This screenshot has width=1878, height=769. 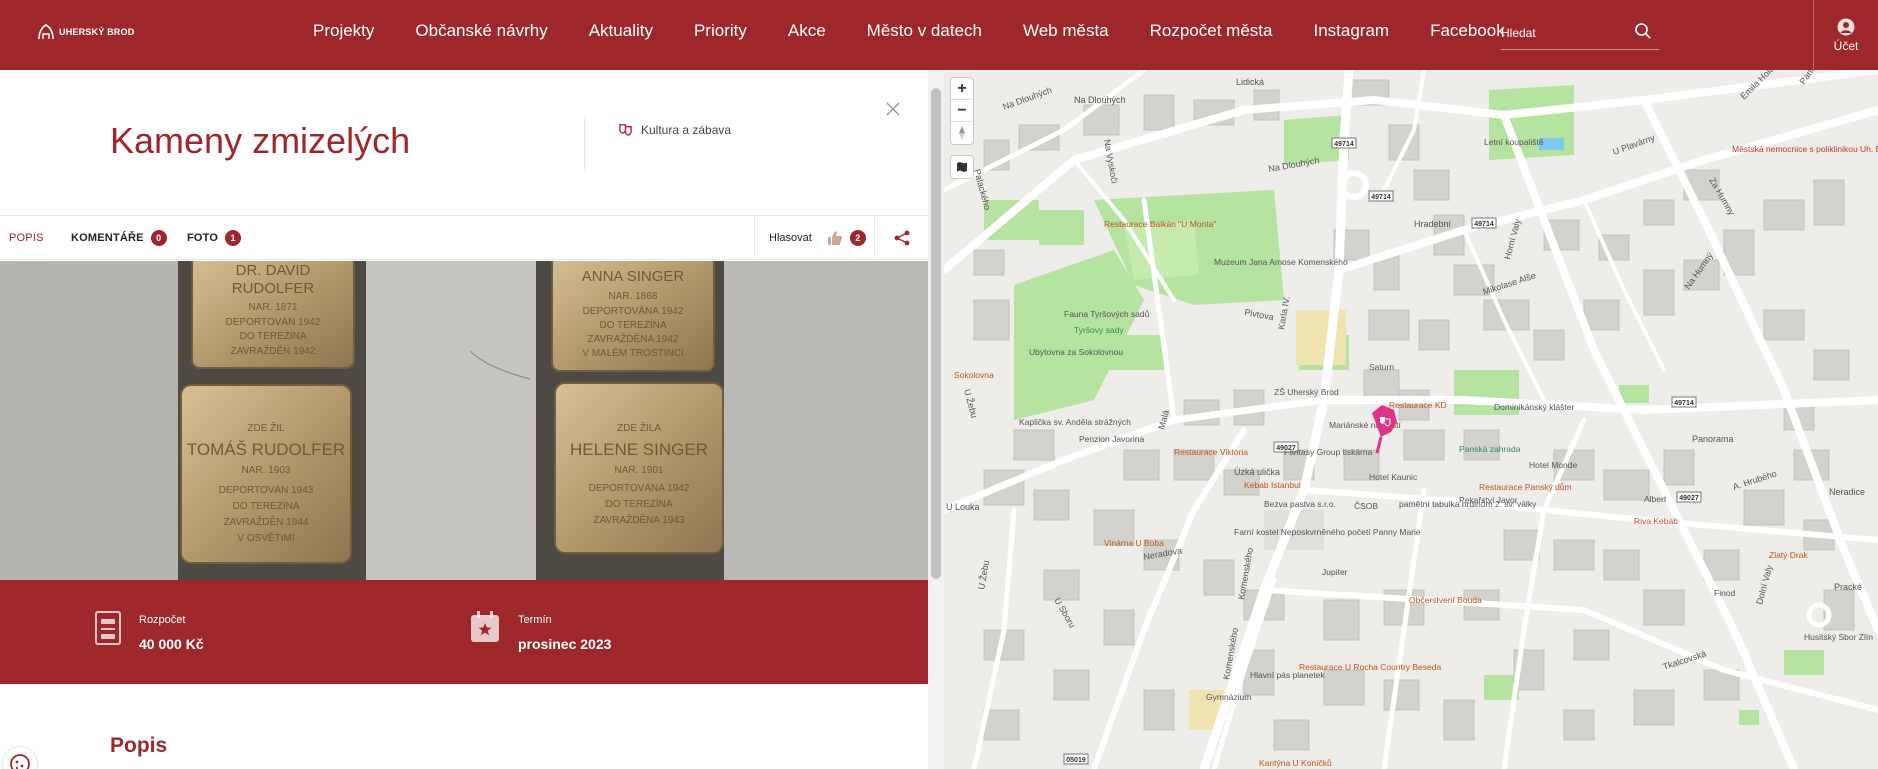 What do you see at coordinates (846, 238) in the screenshot?
I see `vote-counter: 2` at bounding box center [846, 238].